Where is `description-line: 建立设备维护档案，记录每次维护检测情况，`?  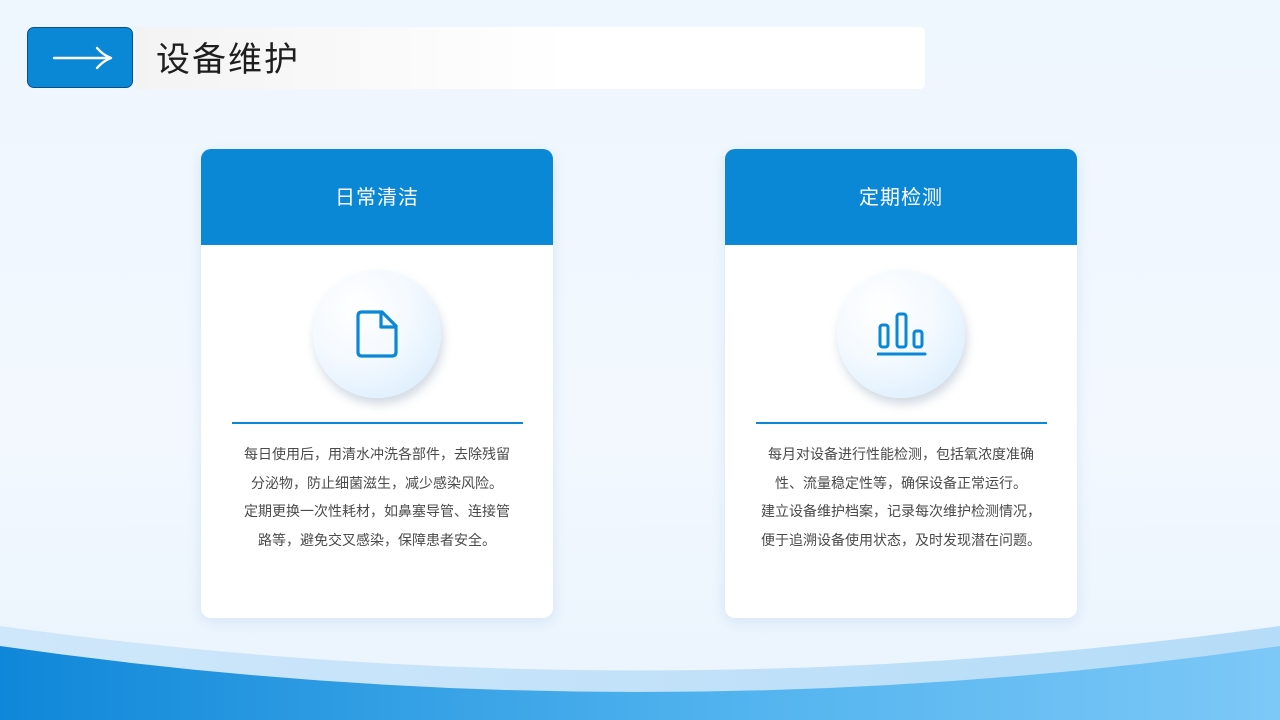
description-line: 建立设备维护档案，记录每次维护检测情况， is located at coordinates (901, 512).